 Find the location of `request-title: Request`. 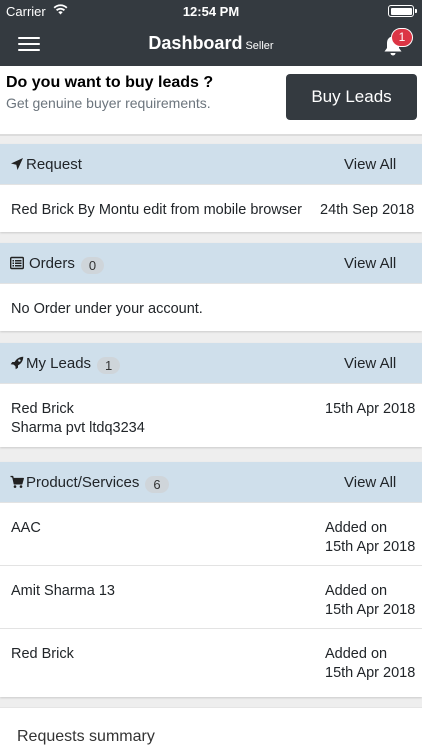

request-title: Request is located at coordinates (54, 164).